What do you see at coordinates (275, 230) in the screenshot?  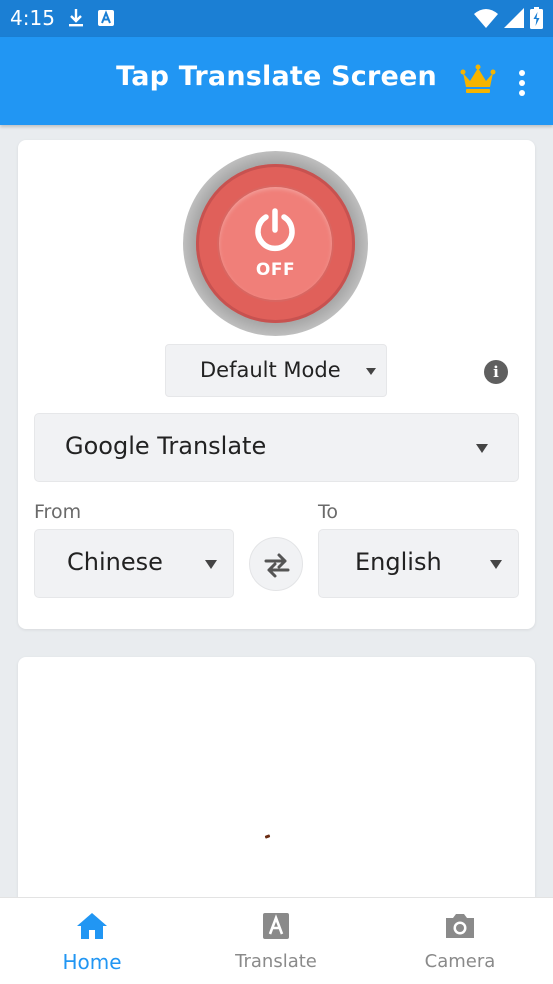 I see `power-icon` at bounding box center [275, 230].